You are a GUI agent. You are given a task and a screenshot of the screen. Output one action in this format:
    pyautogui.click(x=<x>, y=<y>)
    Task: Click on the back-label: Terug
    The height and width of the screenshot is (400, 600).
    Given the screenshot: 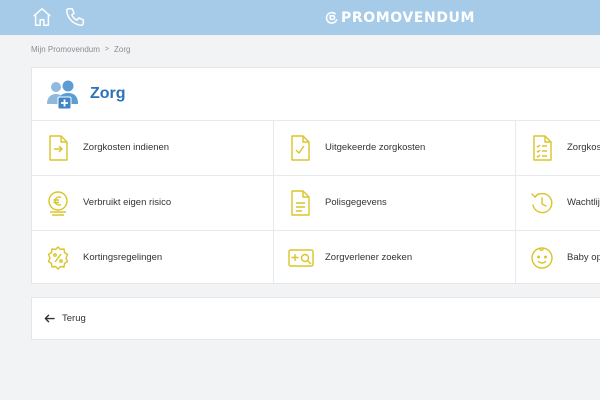 What is the action you would take?
    pyautogui.click(x=74, y=318)
    